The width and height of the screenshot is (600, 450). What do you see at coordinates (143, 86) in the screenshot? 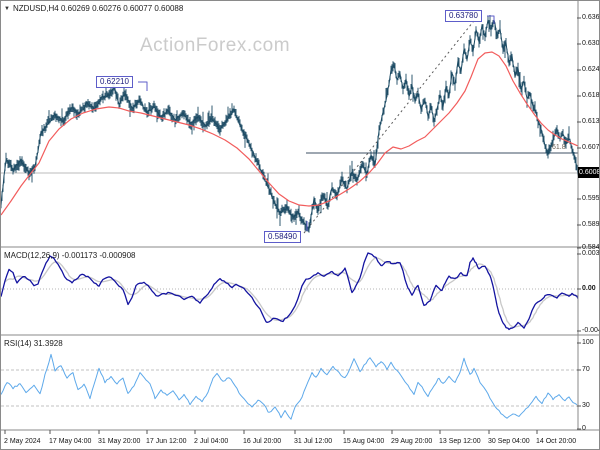
I see `swing-high1-connector` at bounding box center [143, 86].